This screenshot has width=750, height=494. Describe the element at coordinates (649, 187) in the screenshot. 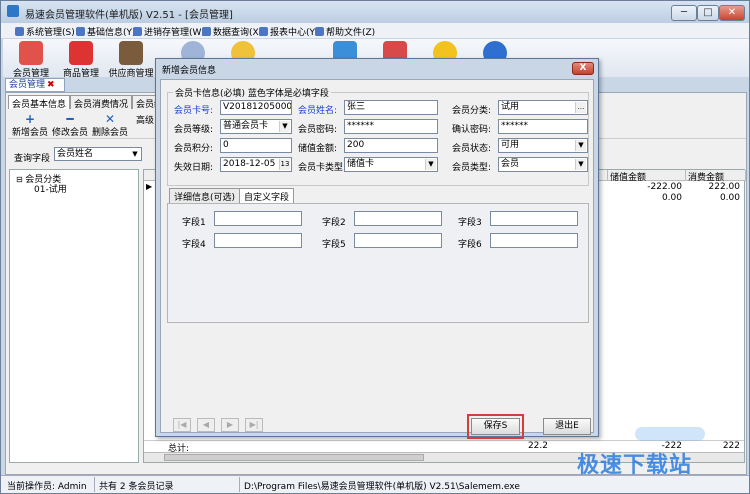

I see `grid-cell-balance: -222.00` at that location.